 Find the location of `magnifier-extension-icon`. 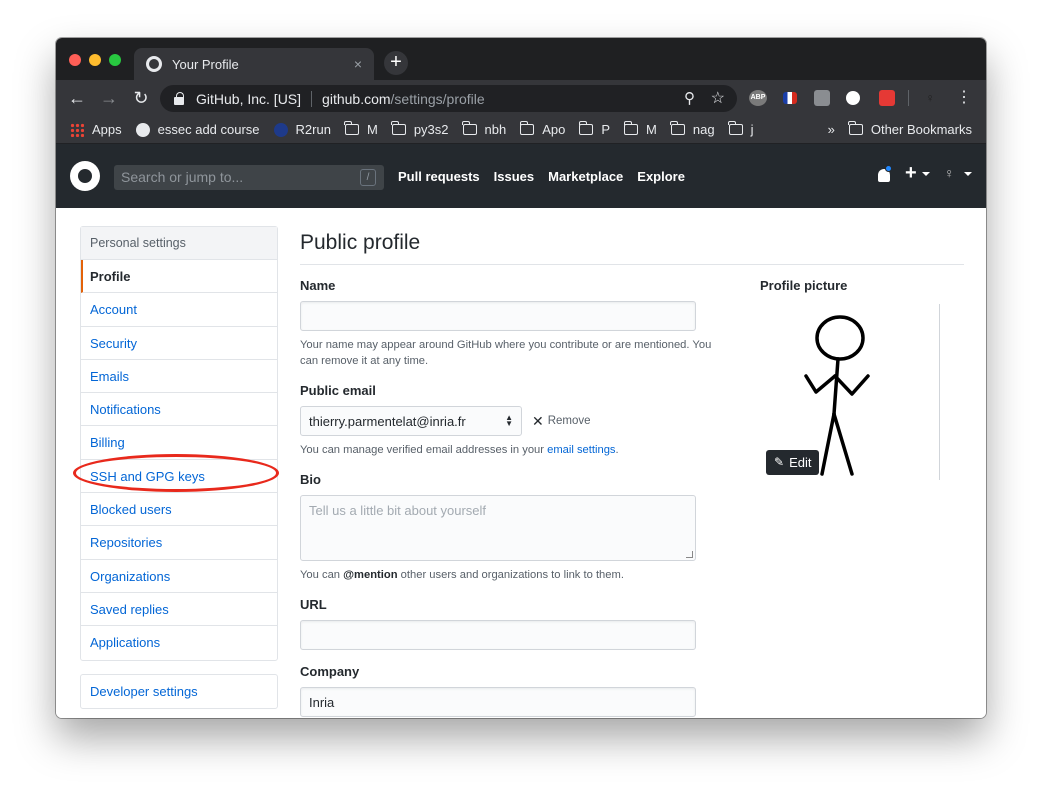

magnifier-extension-icon is located at coordinates (853, 98).